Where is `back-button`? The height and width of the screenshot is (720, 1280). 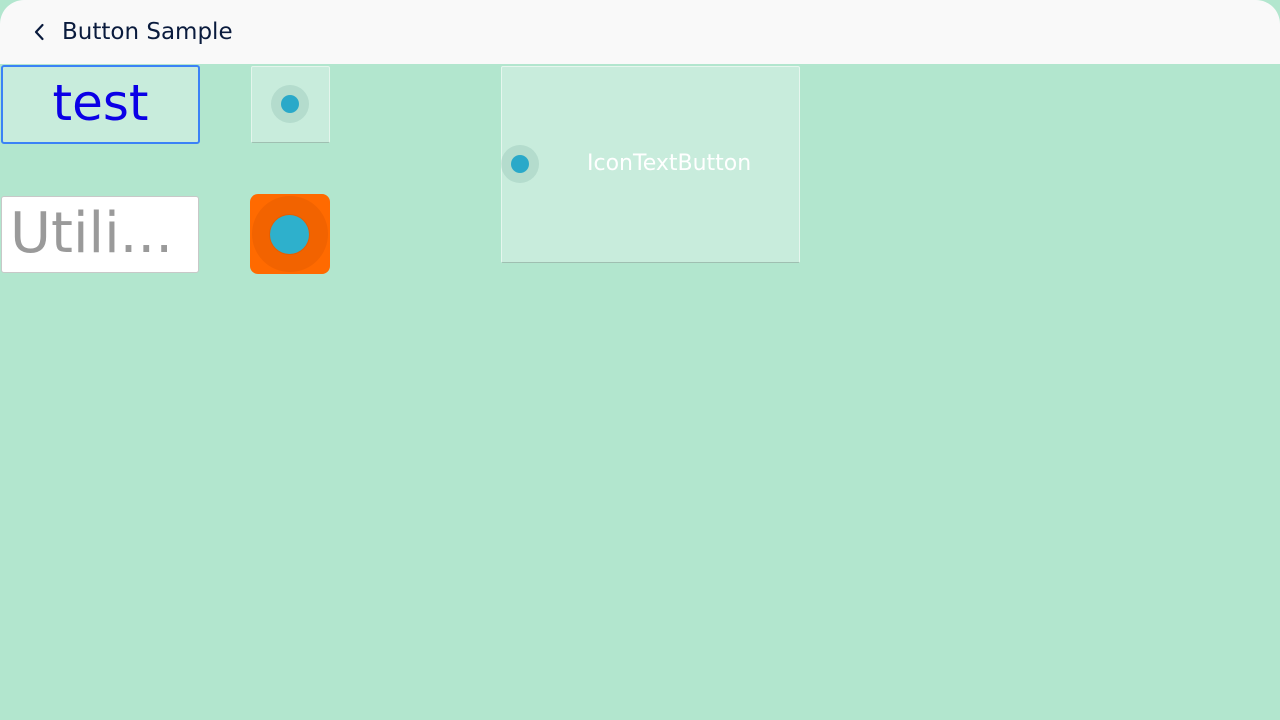 back-button is located at coordinates (40, 32).